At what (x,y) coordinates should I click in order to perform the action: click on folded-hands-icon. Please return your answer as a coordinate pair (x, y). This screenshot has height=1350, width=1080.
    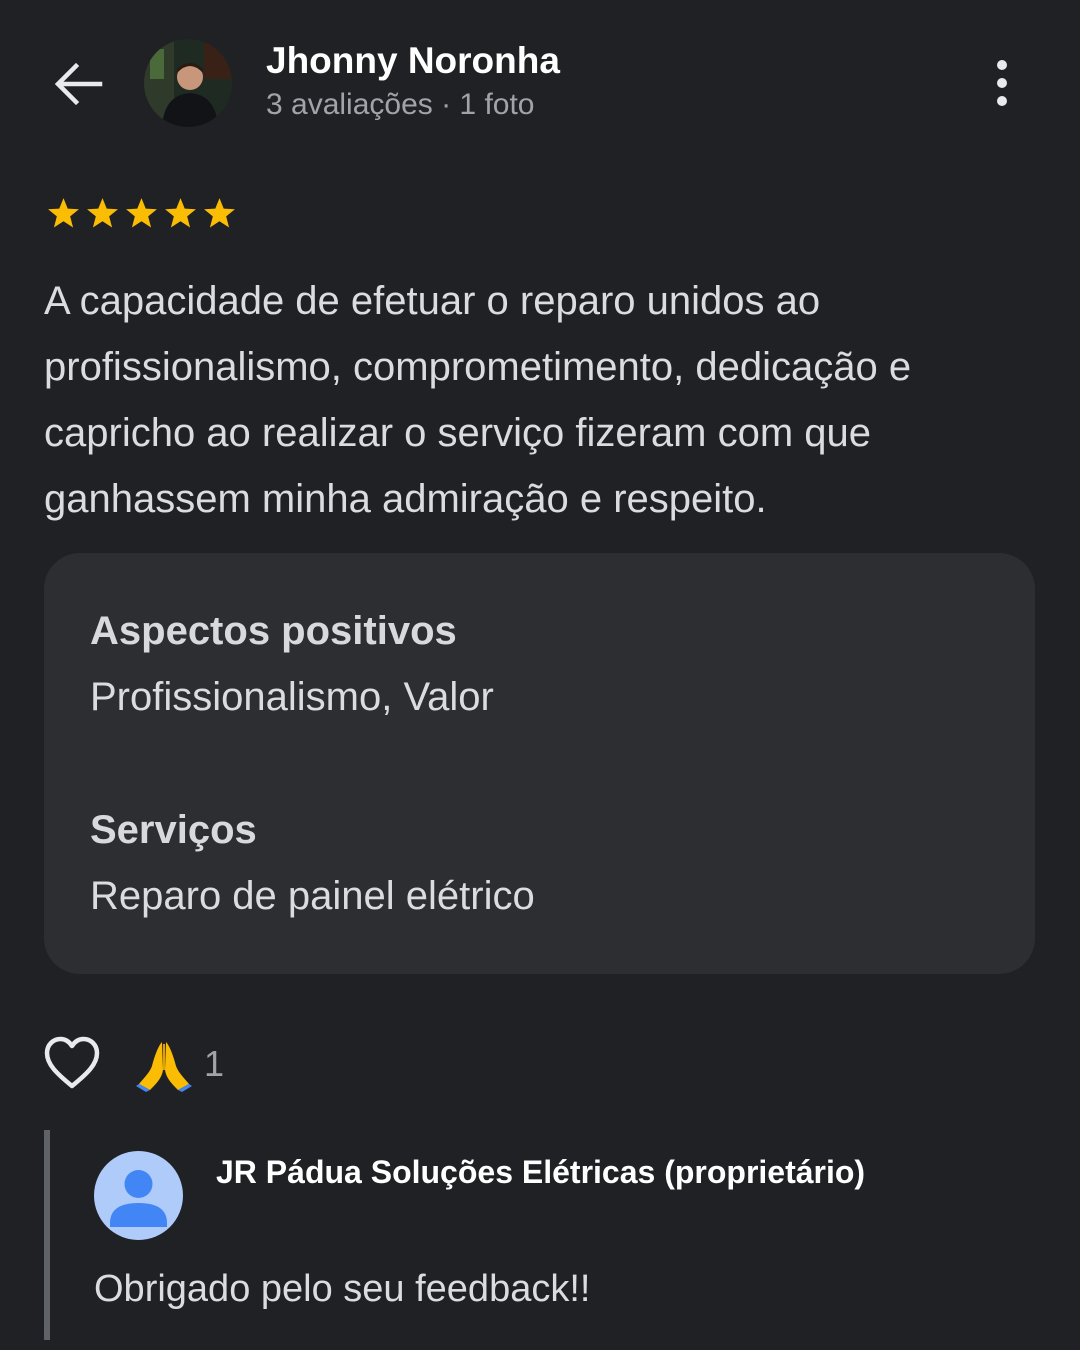
    Looking at the image, I should click on (164, 1067).